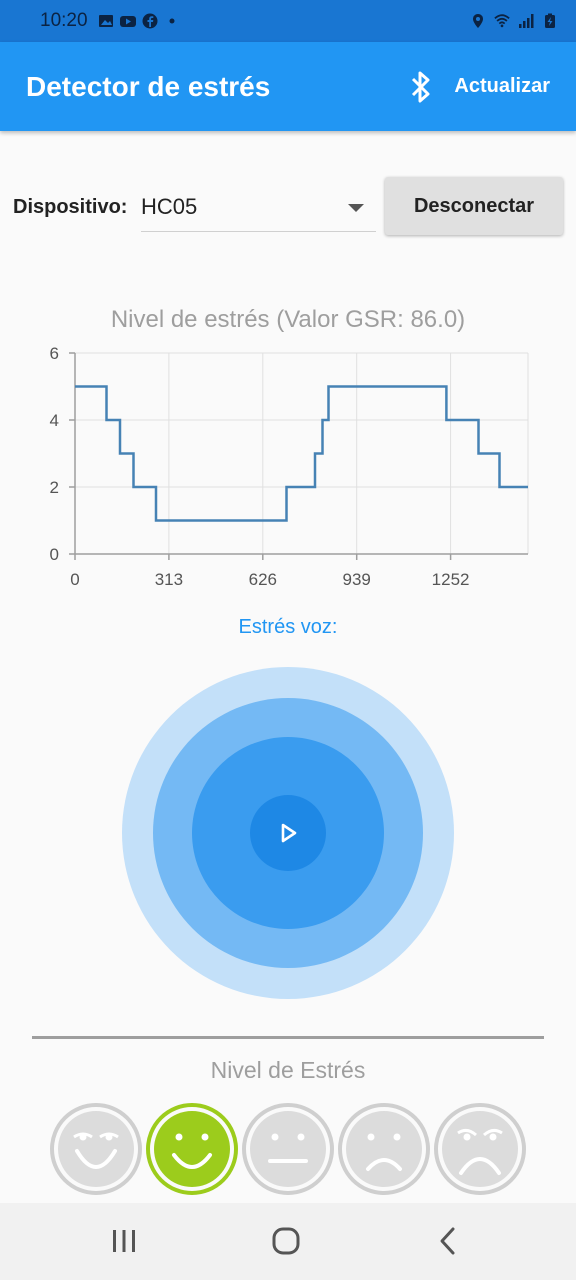 This screenshot has width=576, height=1280. What do you see at coordinates (96, 1149) in the screenshot?
I see `face-very-happy-icon` at bounding box center [96, 1149].